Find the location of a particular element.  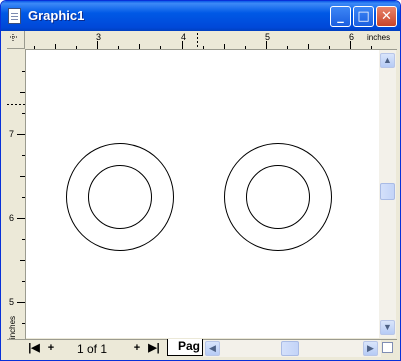

ruler-left-tick: 6 is located at coordinates (12, 218).